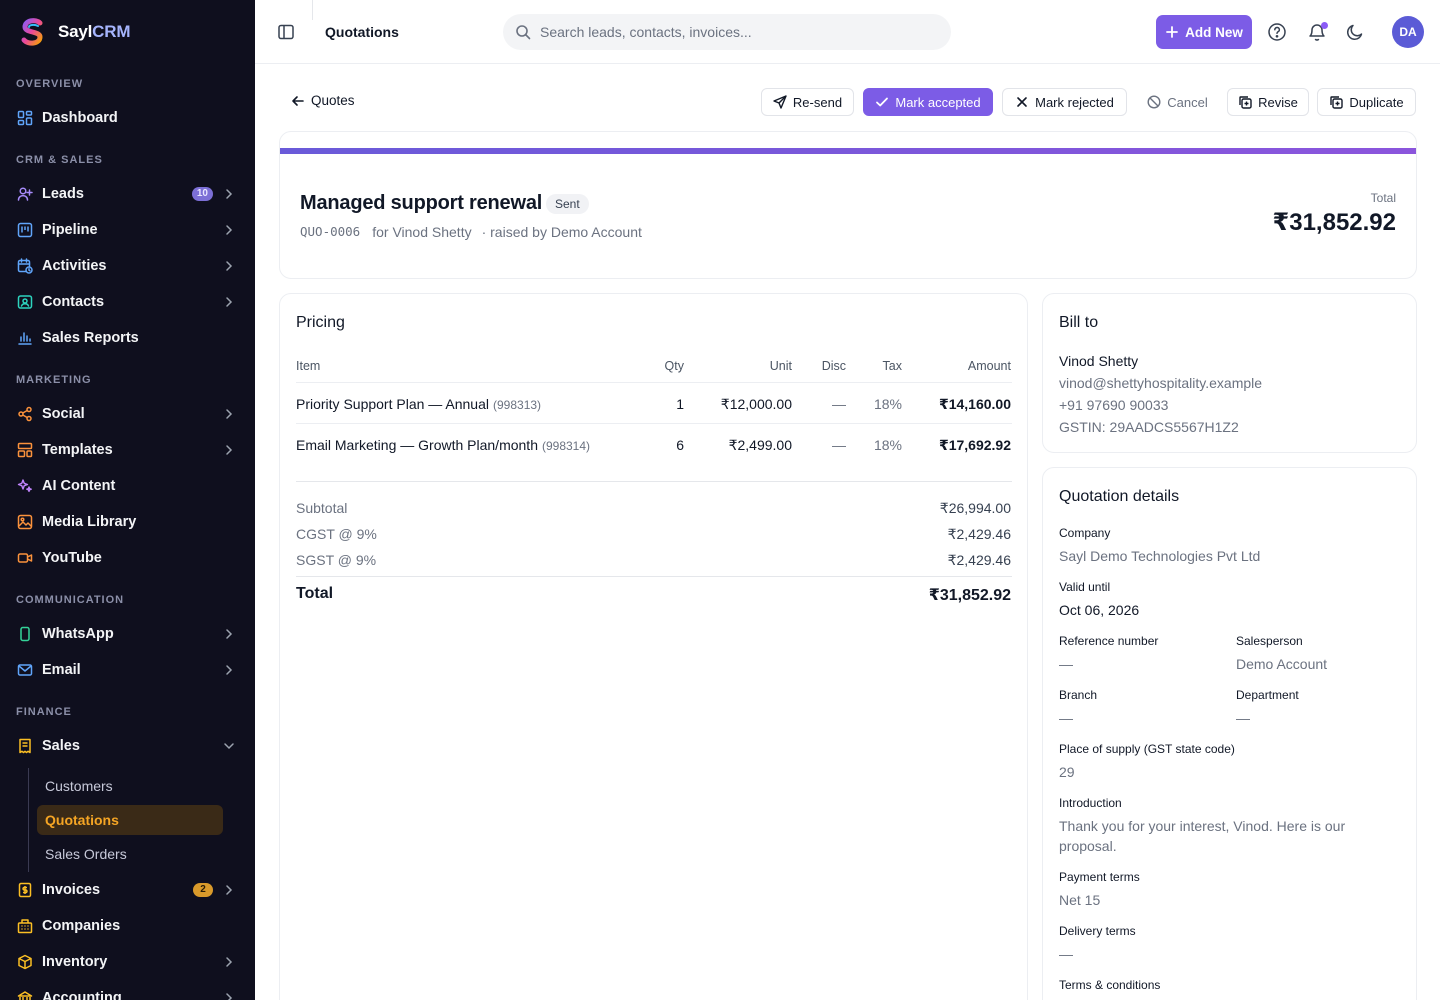  I want to click on sidebar-item-dashboard: Dashboard, so click(128, 118).